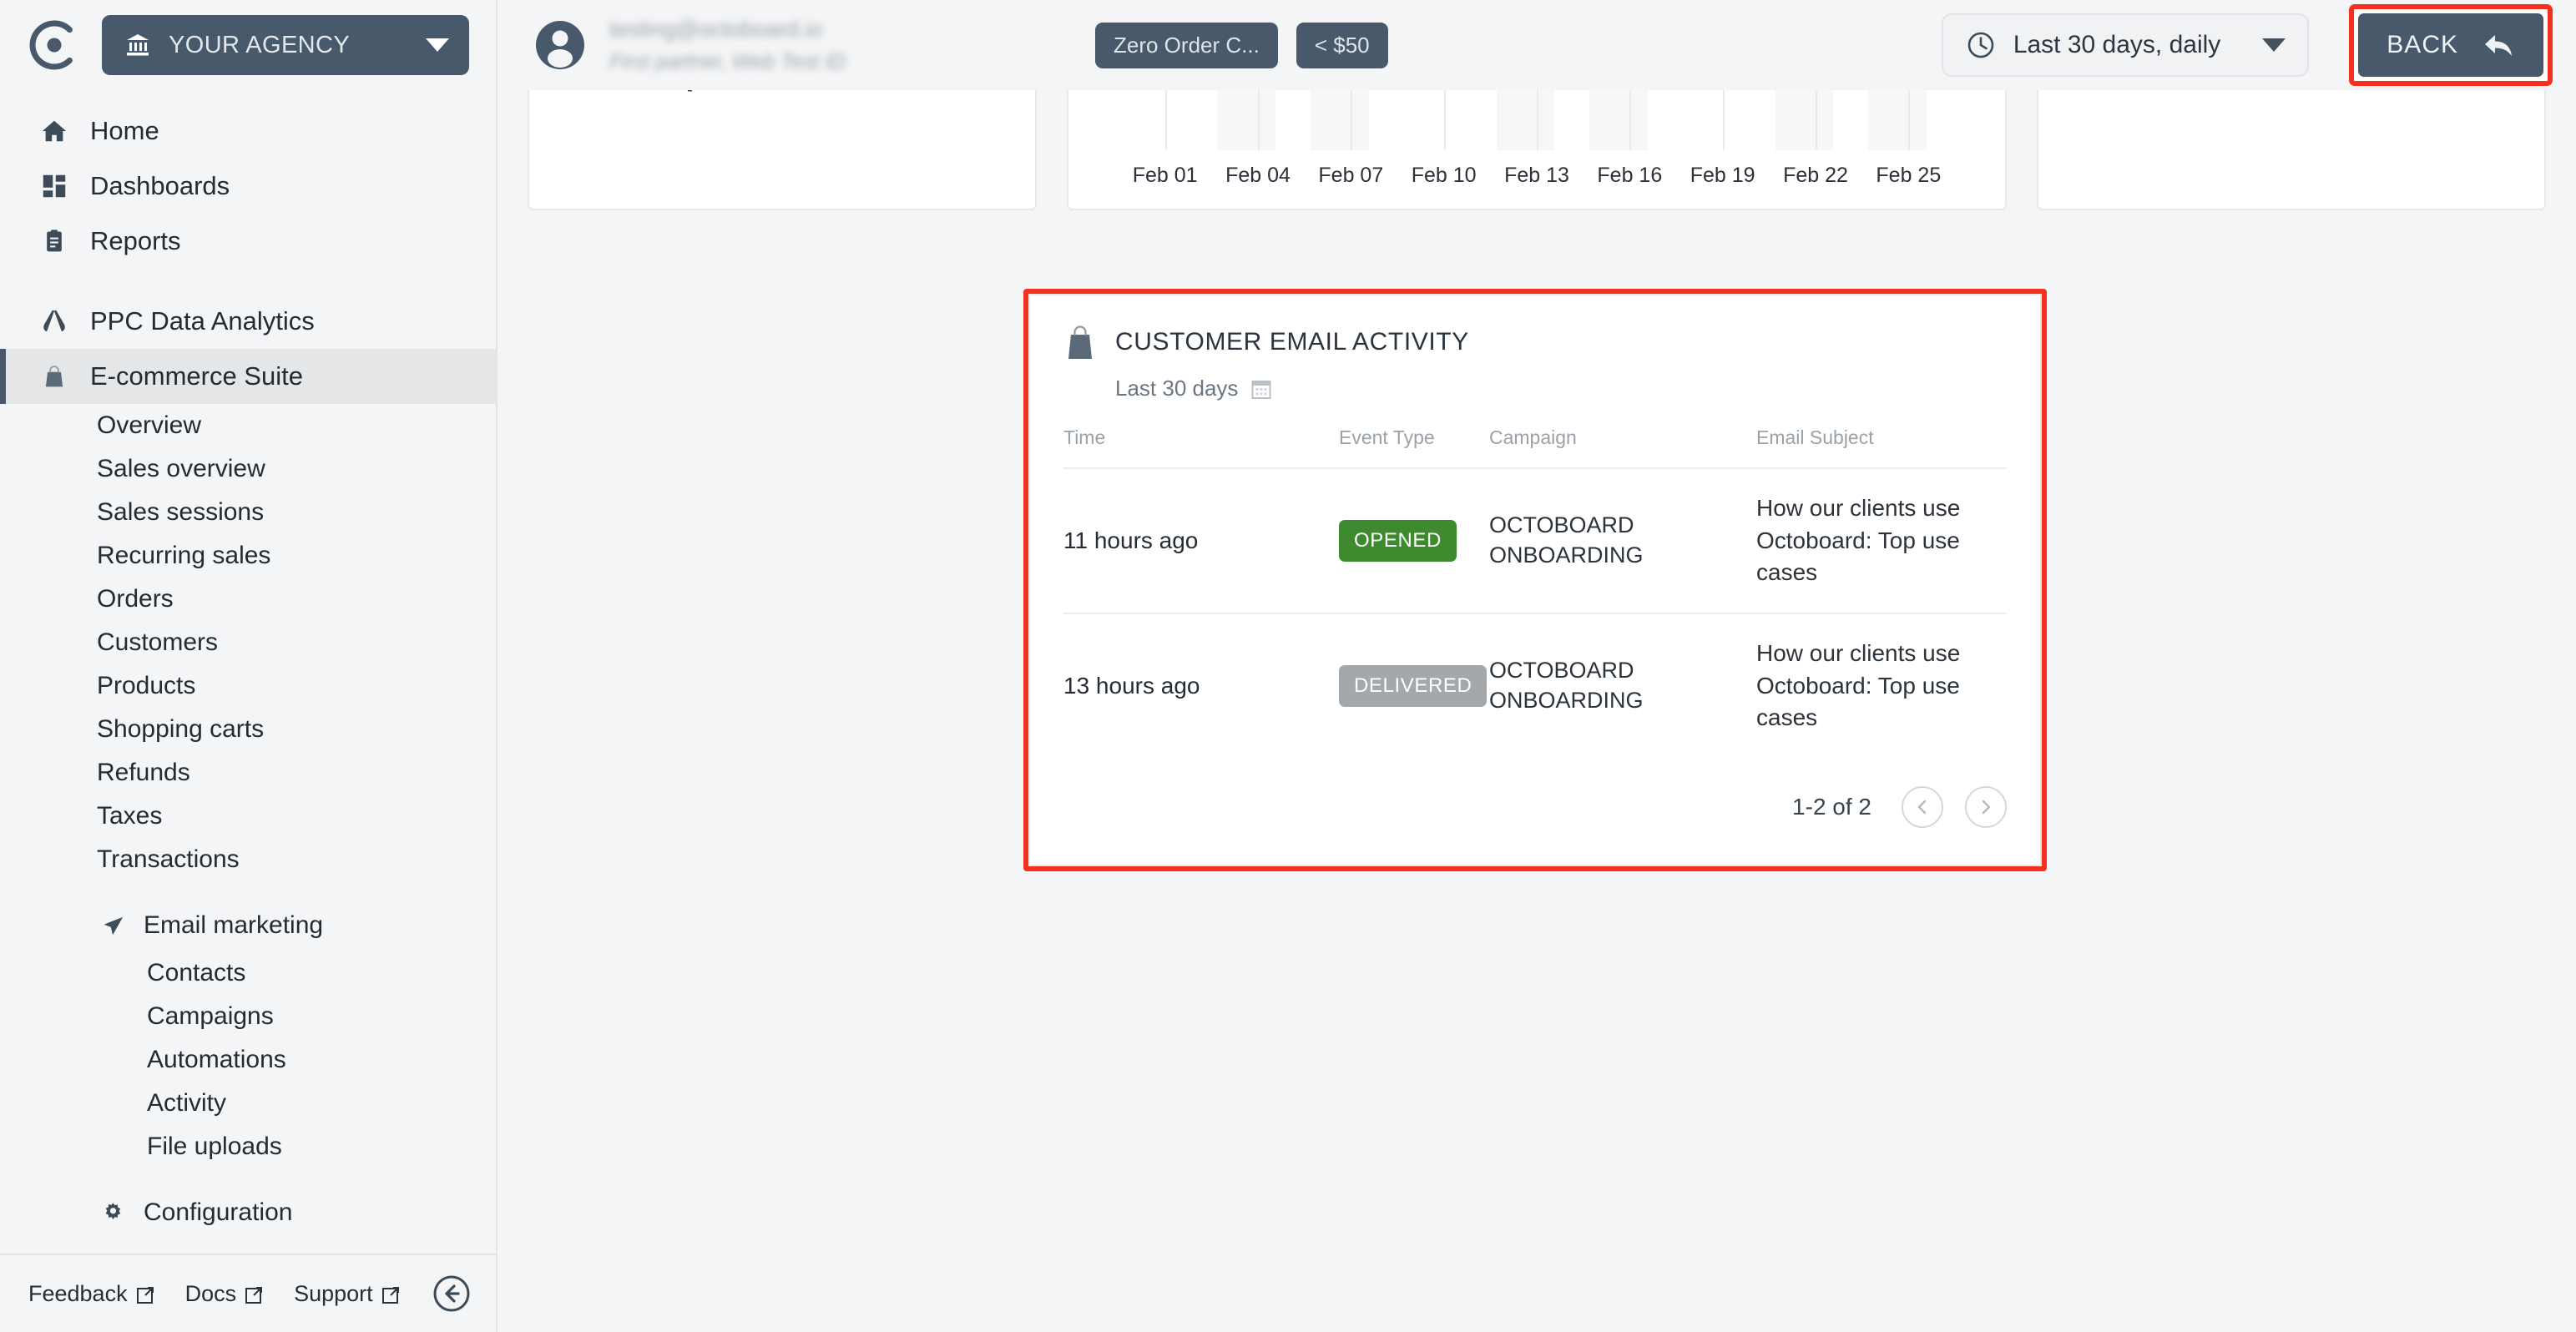 This screenshot has width=2576, height=1332. Describe the element at coordinates (248, 729) in the screenshot. I see `sidebar-item-shopping-carts: Shopping carts` at that location.